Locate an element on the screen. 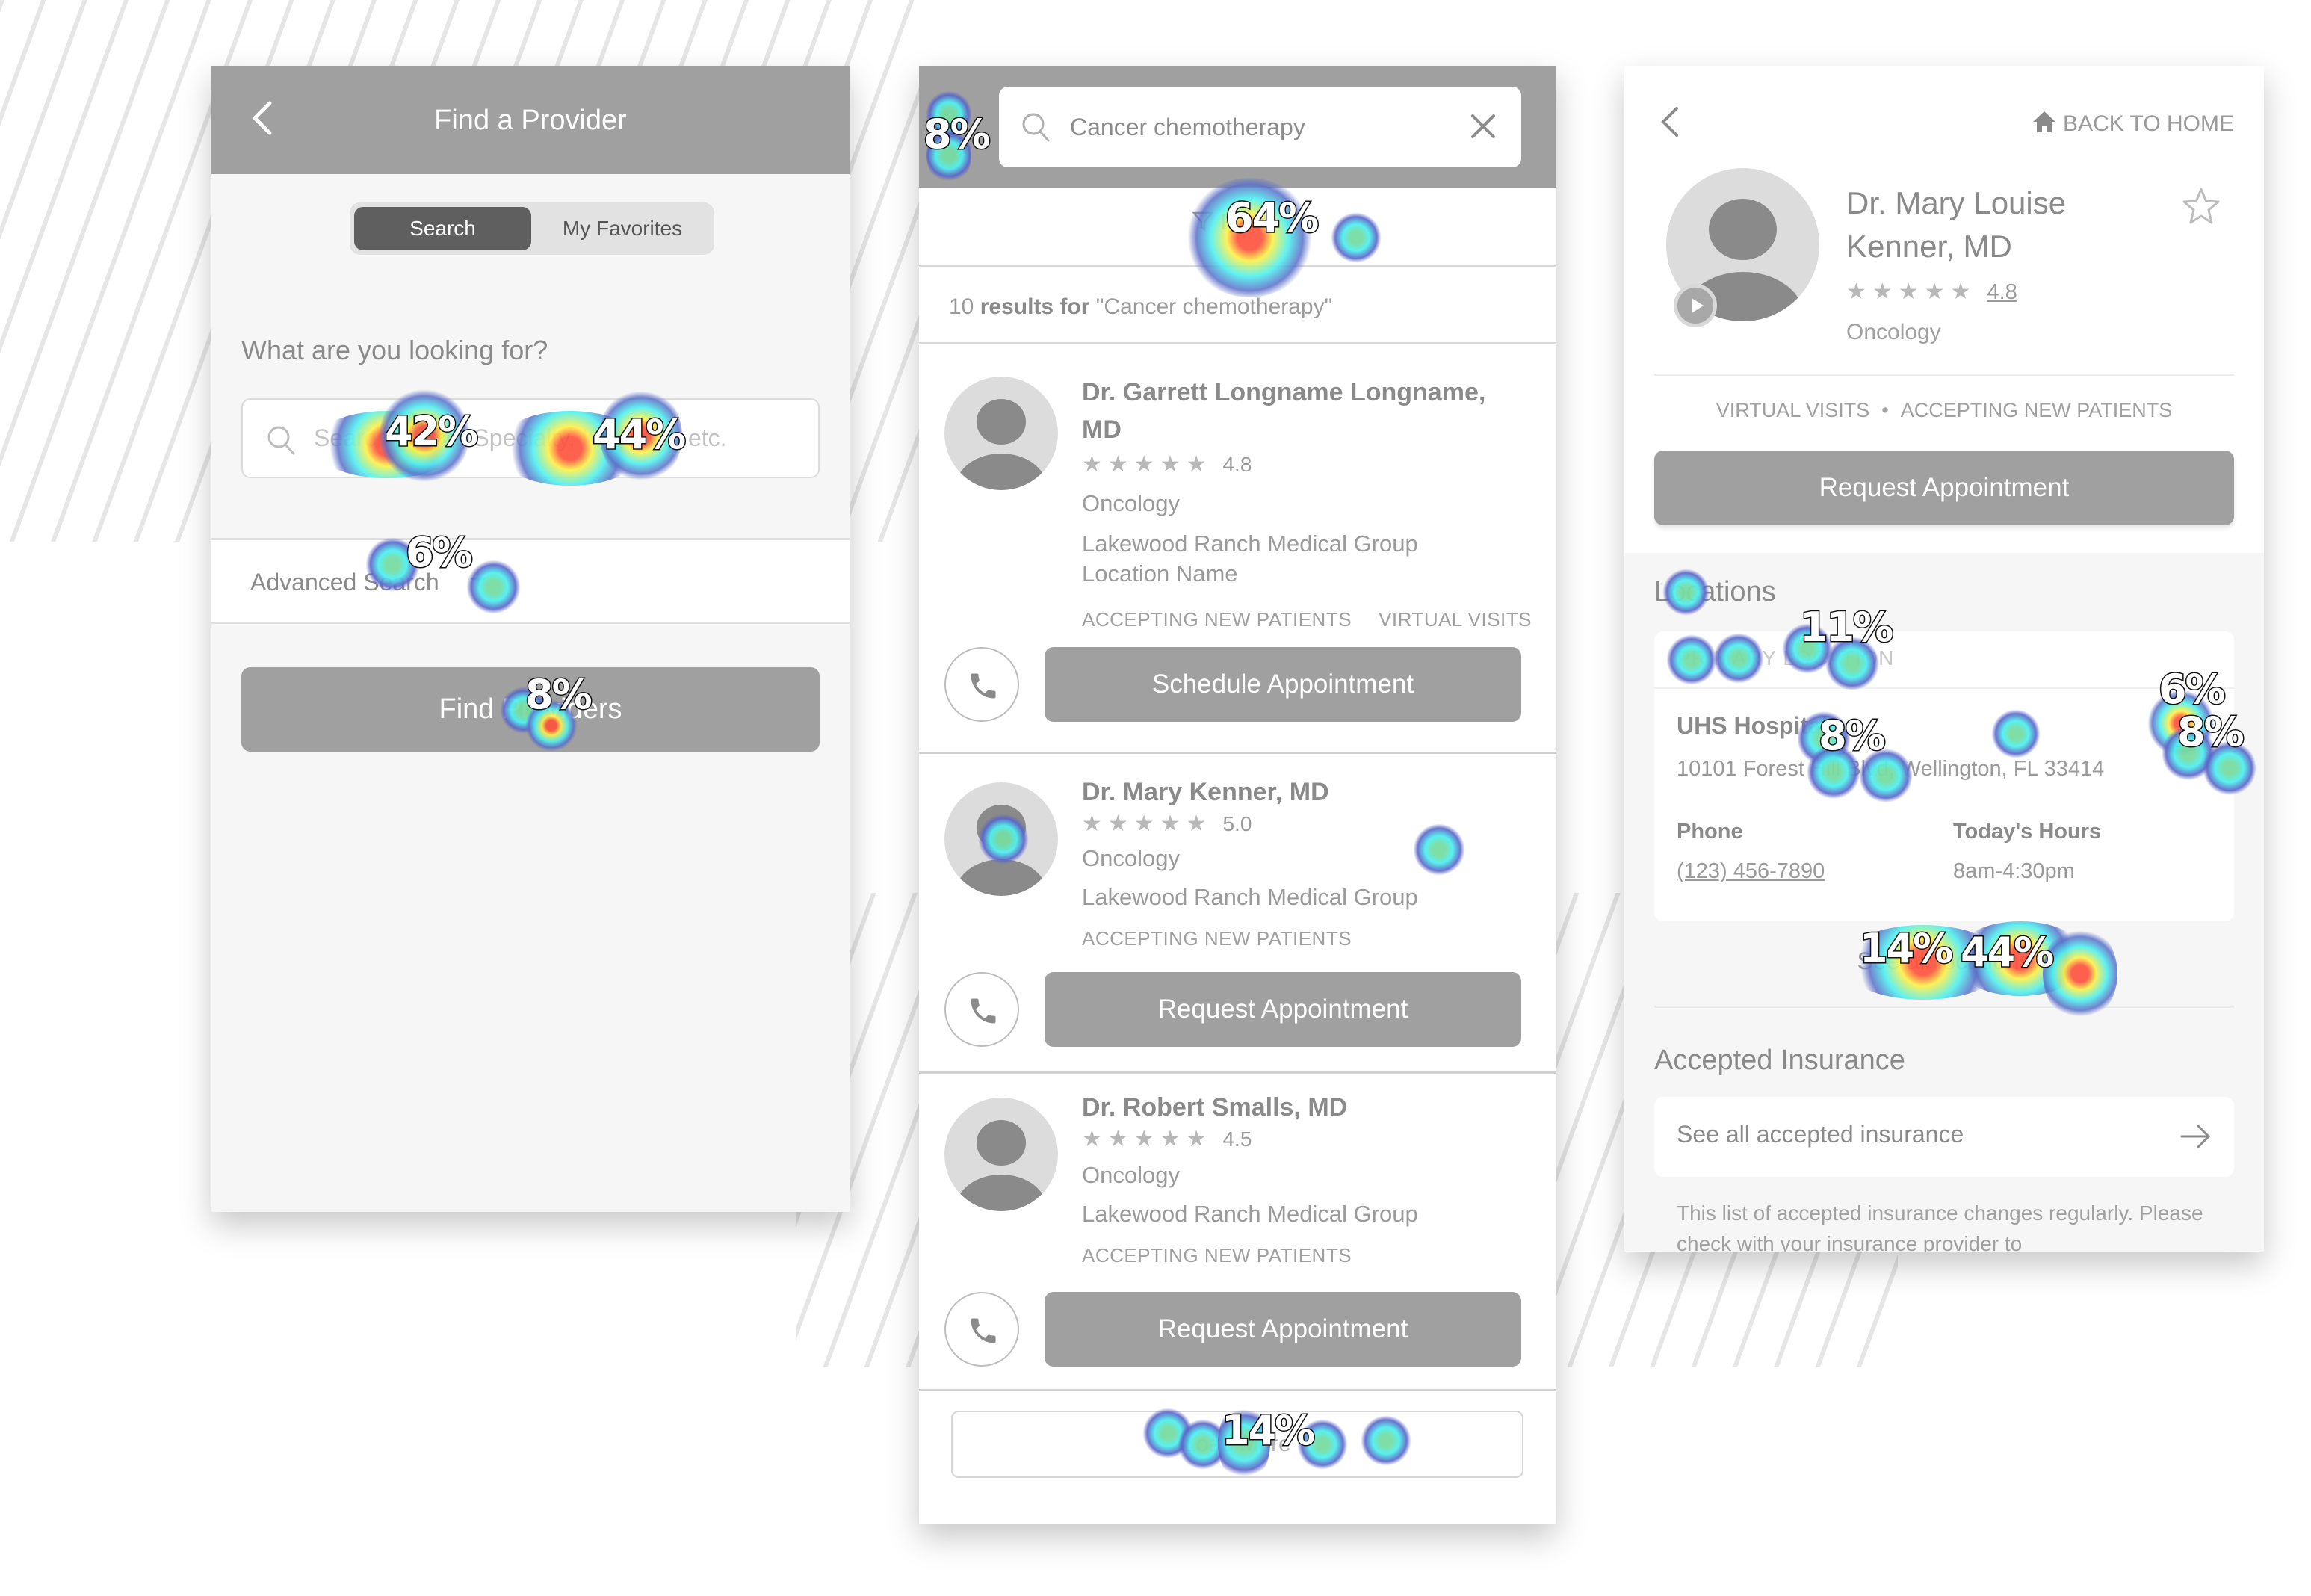  rating-link: 4.8 is located at coordinates (2002, 292).